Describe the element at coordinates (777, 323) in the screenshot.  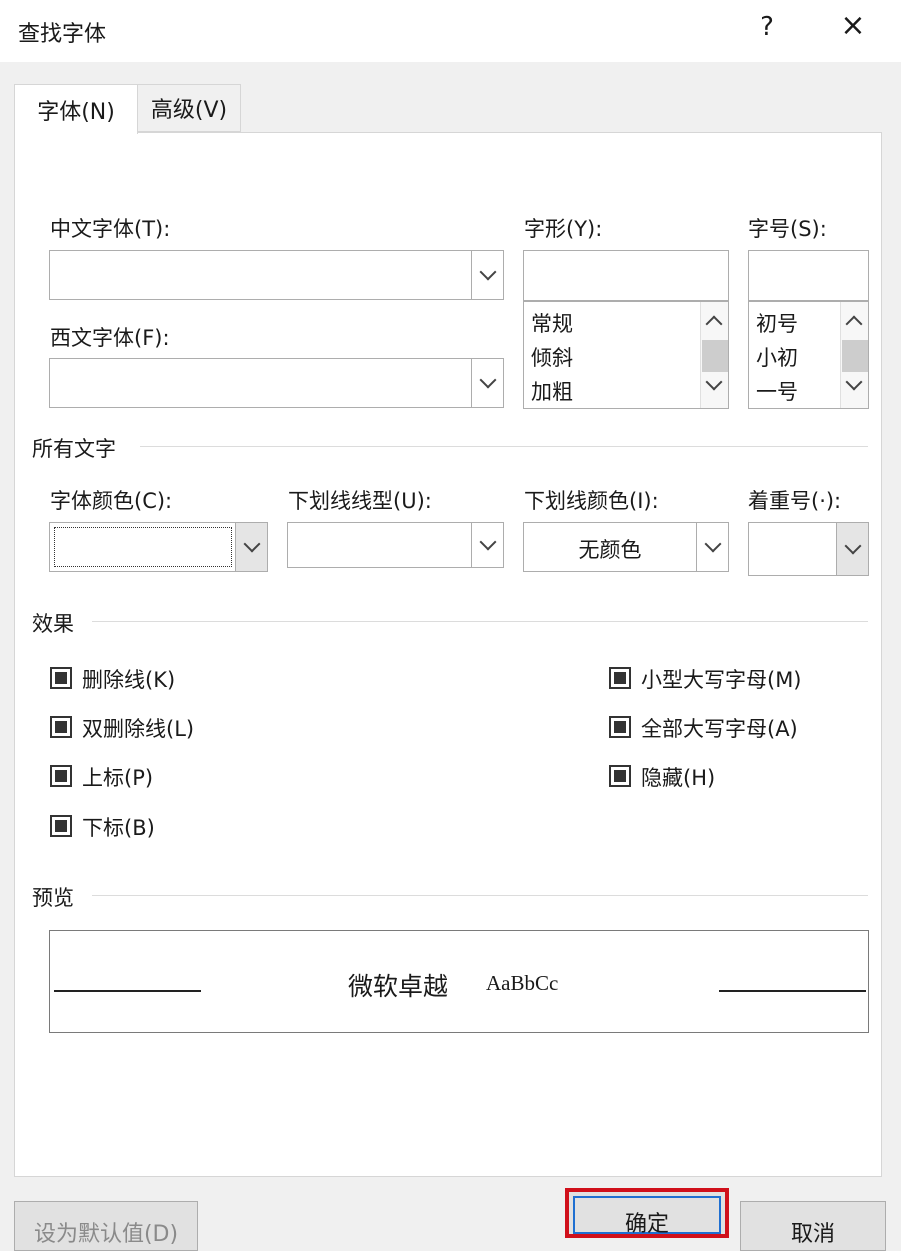
I see `list-item-size-0: 初号` at that location.